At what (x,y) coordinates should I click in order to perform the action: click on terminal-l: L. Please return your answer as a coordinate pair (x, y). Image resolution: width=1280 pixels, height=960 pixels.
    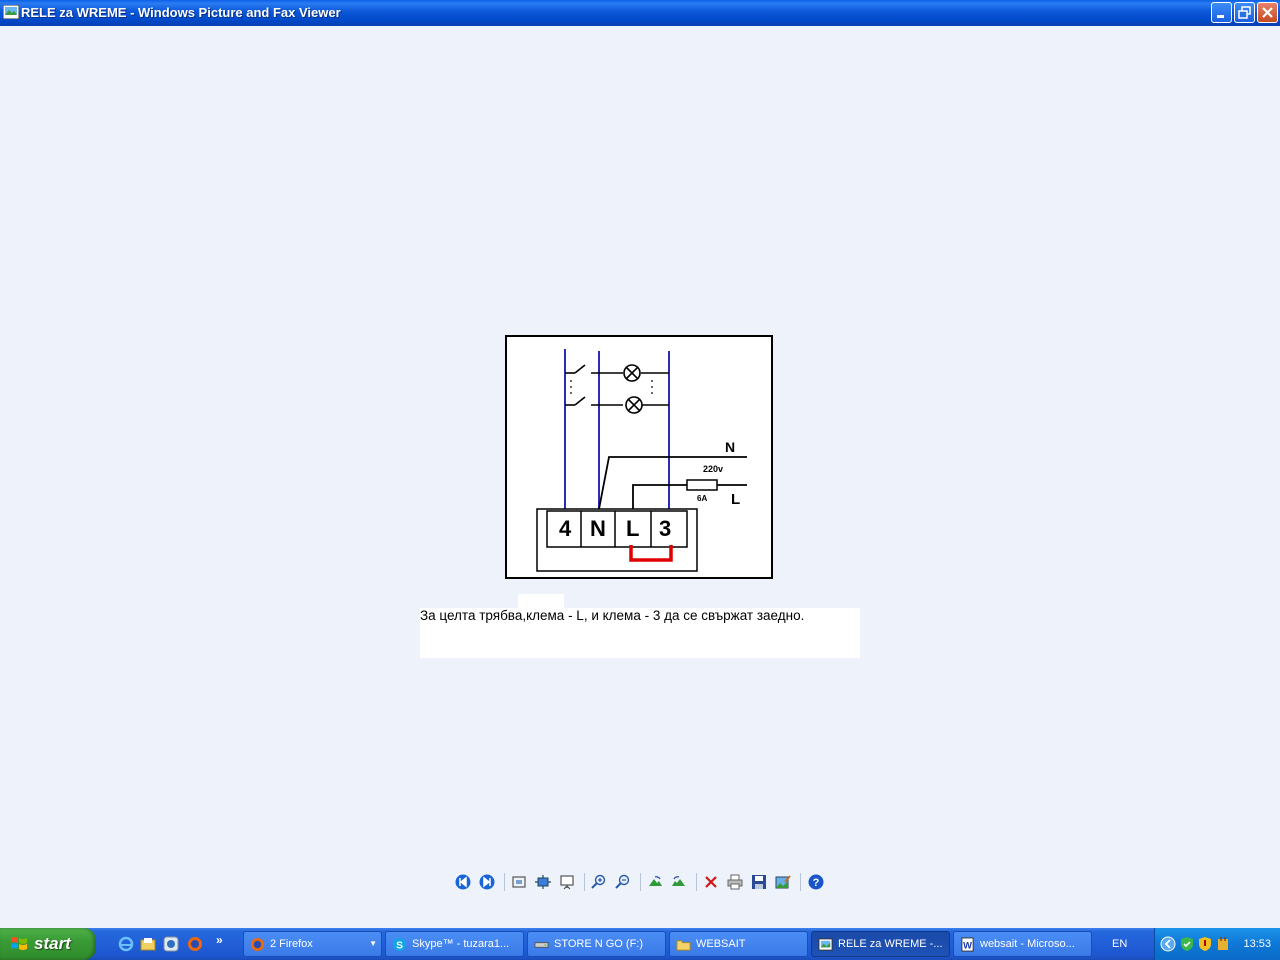
    Looking at the image, I should click on (632, 528).